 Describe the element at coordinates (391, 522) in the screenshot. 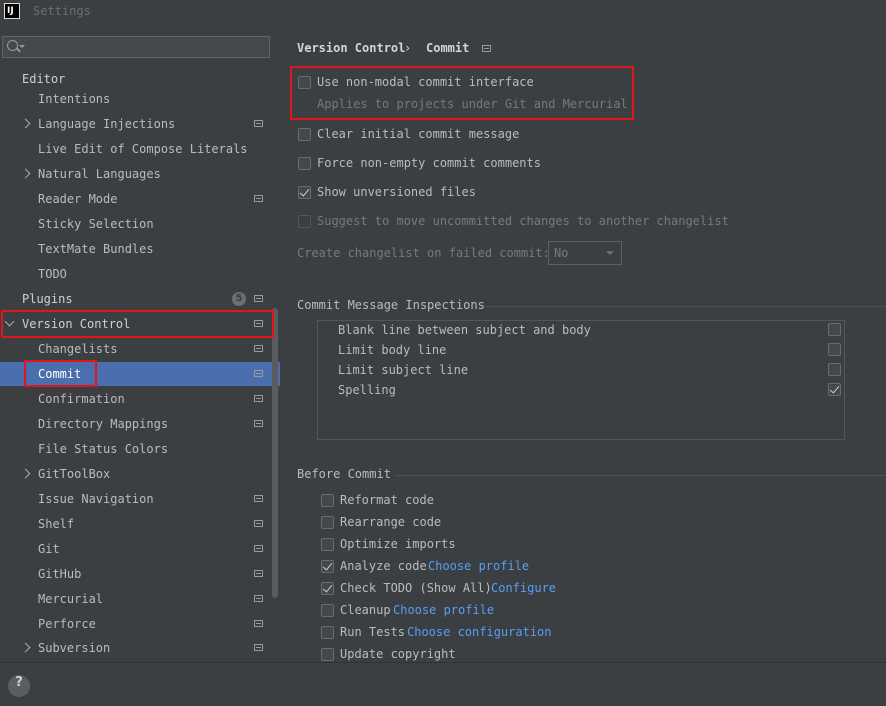

I see `rearrange-code-label: Rearrange code` at that location.